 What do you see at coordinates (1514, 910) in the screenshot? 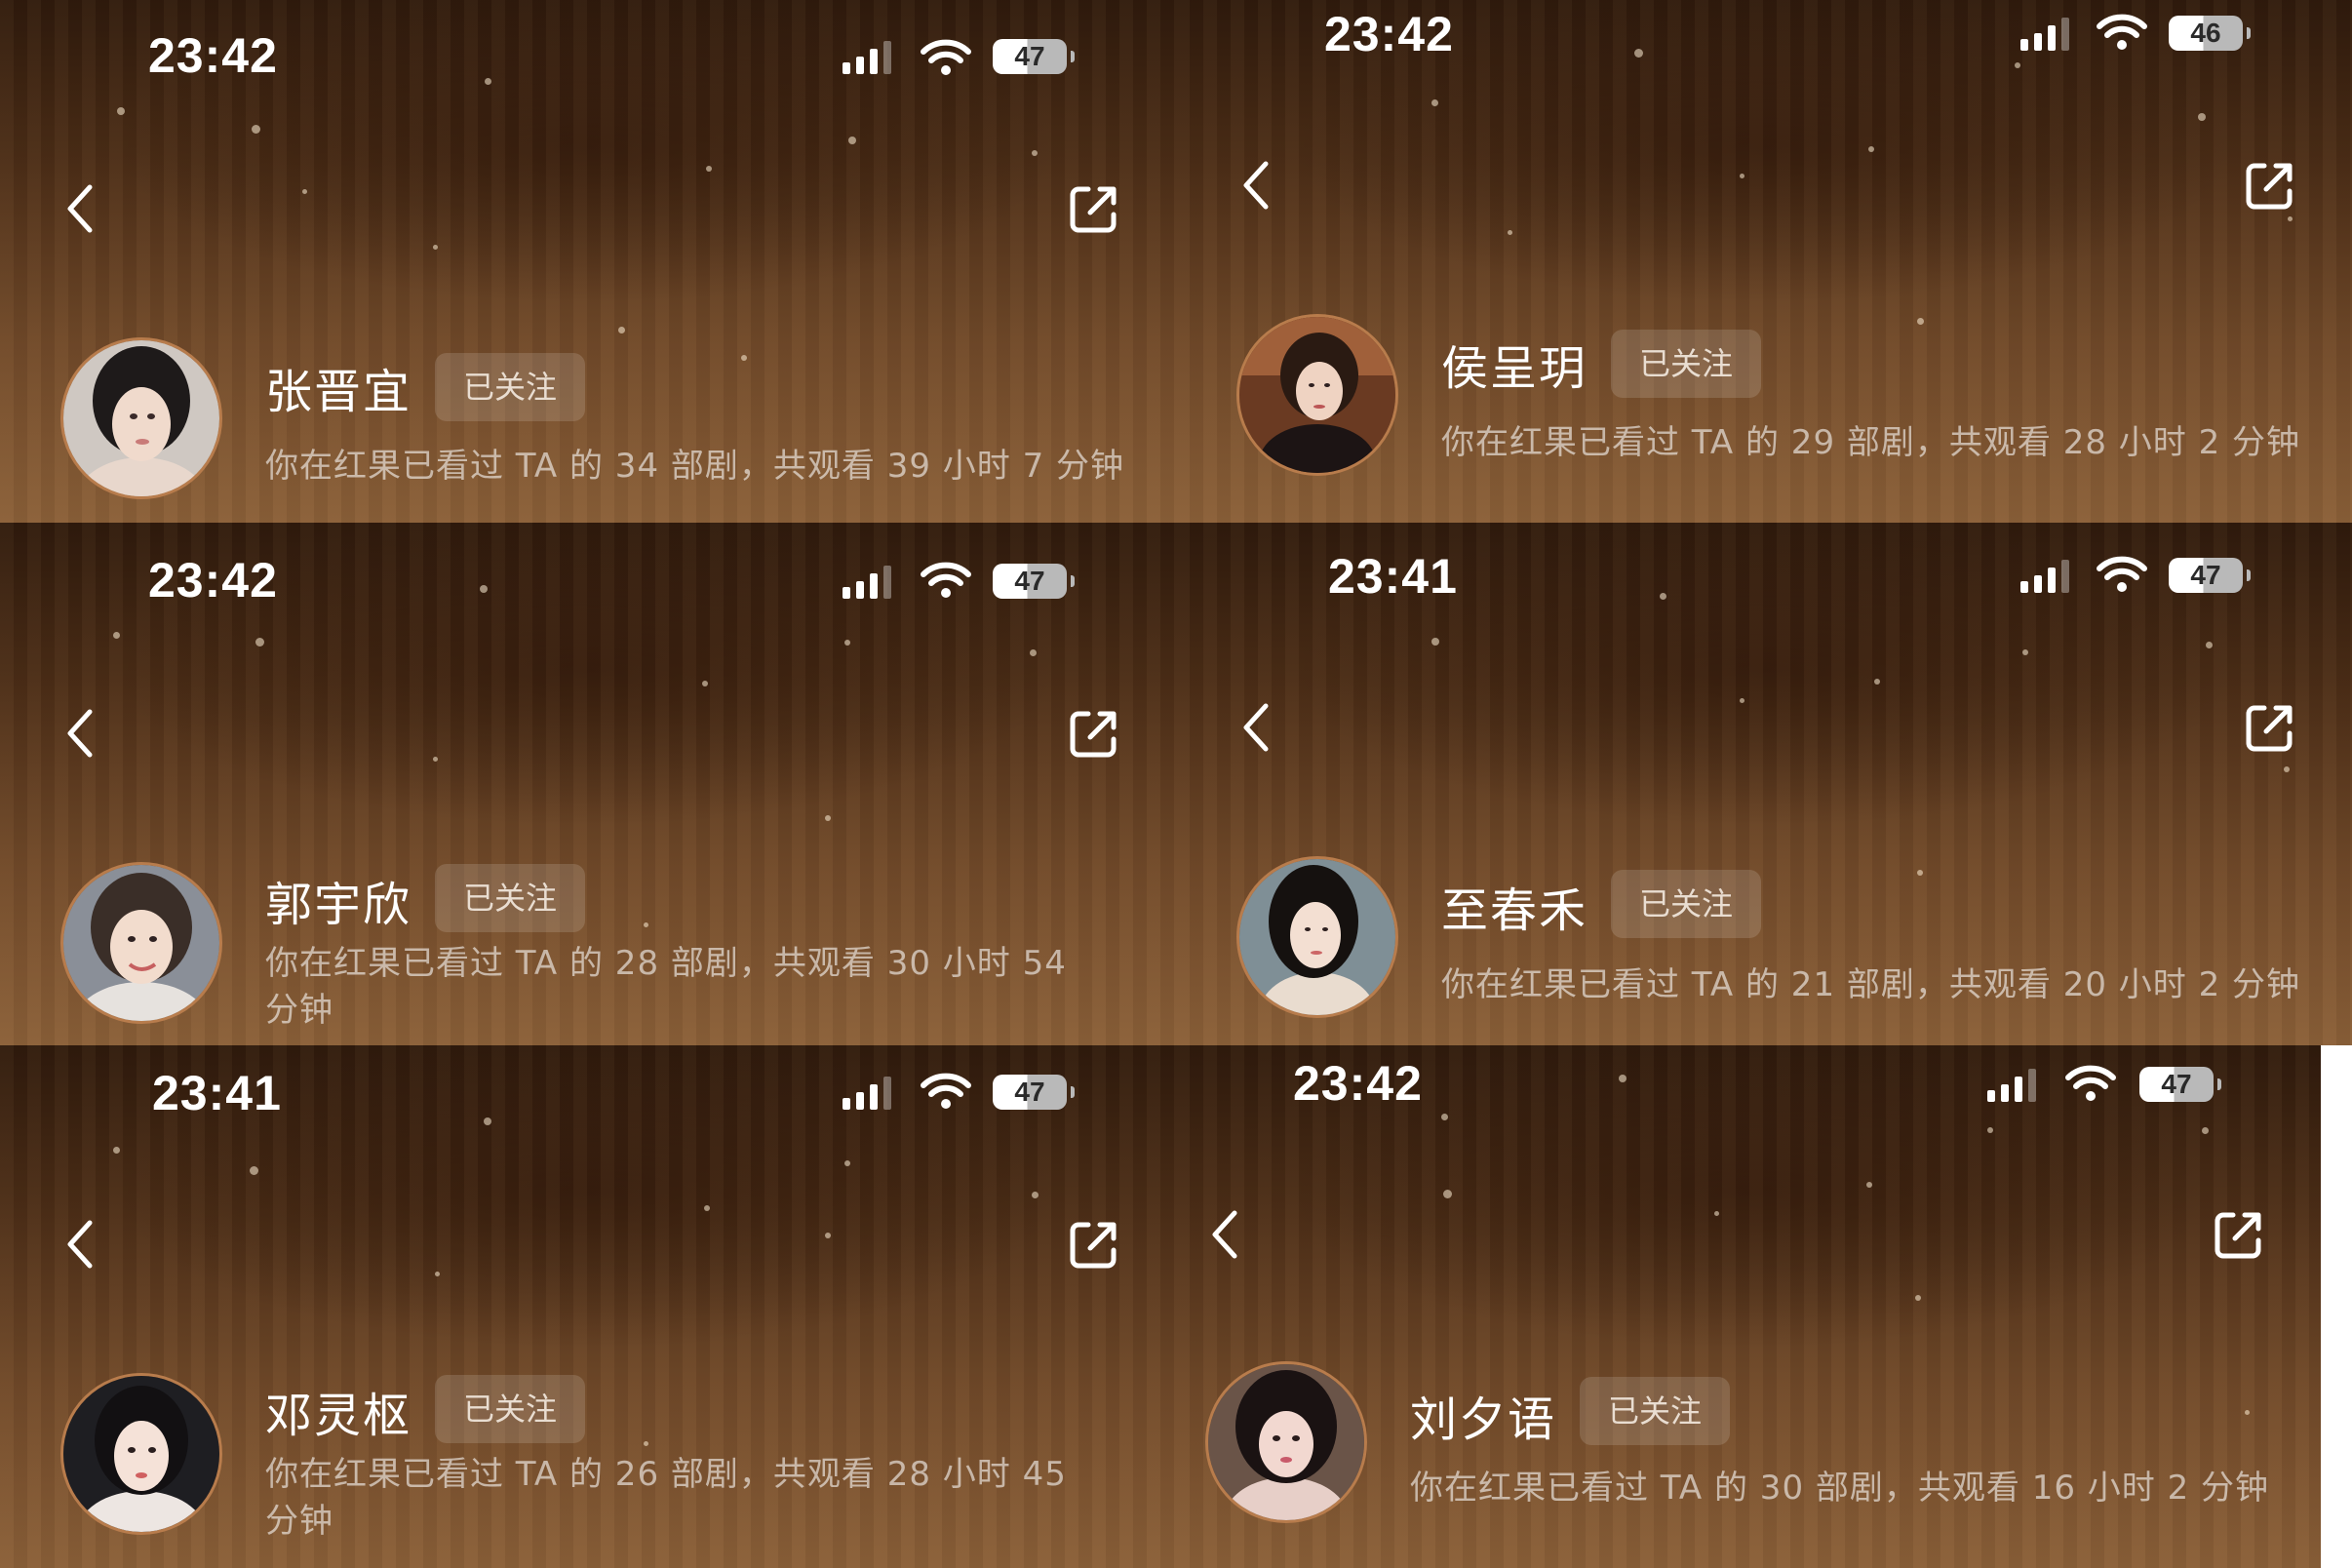
I see `actor-name: 至春禾` at bounding box center [1514, 910].